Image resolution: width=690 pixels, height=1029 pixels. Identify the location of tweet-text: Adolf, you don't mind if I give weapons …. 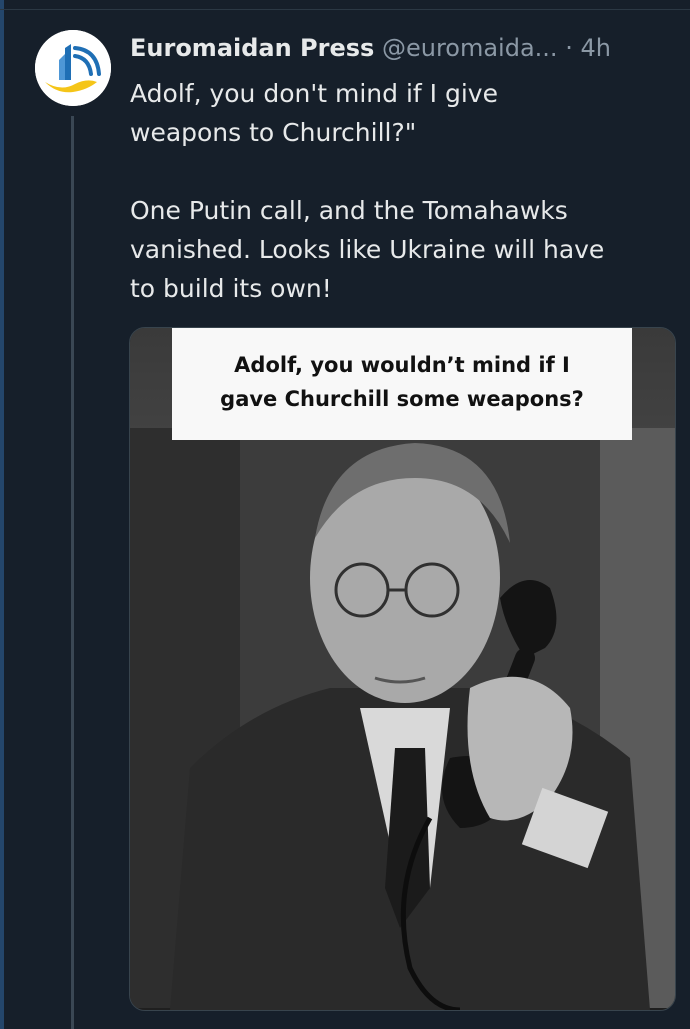
(367, 191).